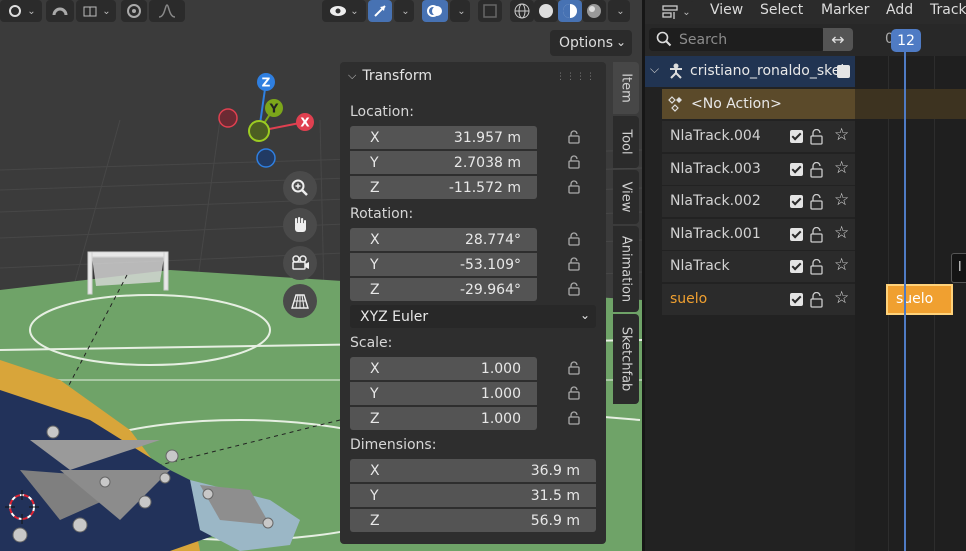 Image resolution: width=966 pixels, height=551 pixels. I want to click on gizmo-menu-button: ⌄, so click(404, 11).